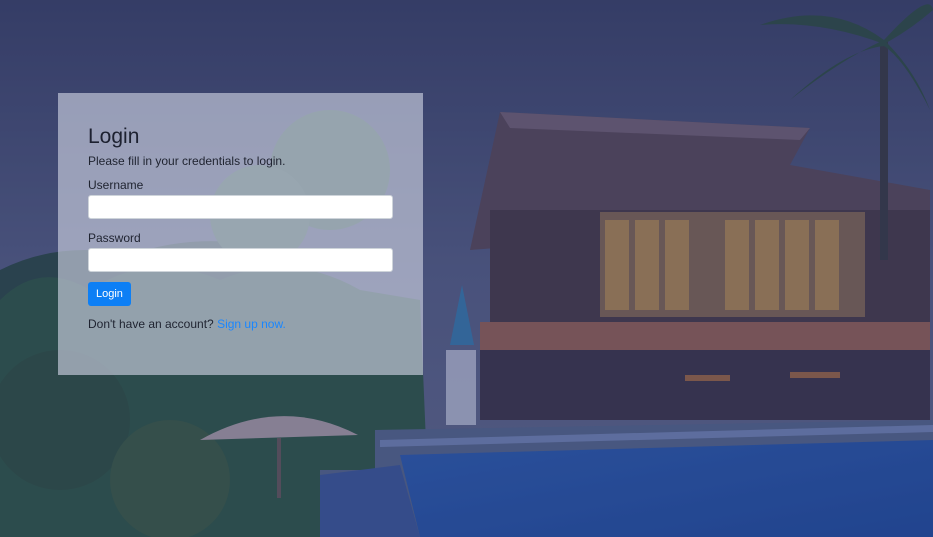 This screenshot has height=537, width=933. I want to click on username-label: Username, so click(116, 185).